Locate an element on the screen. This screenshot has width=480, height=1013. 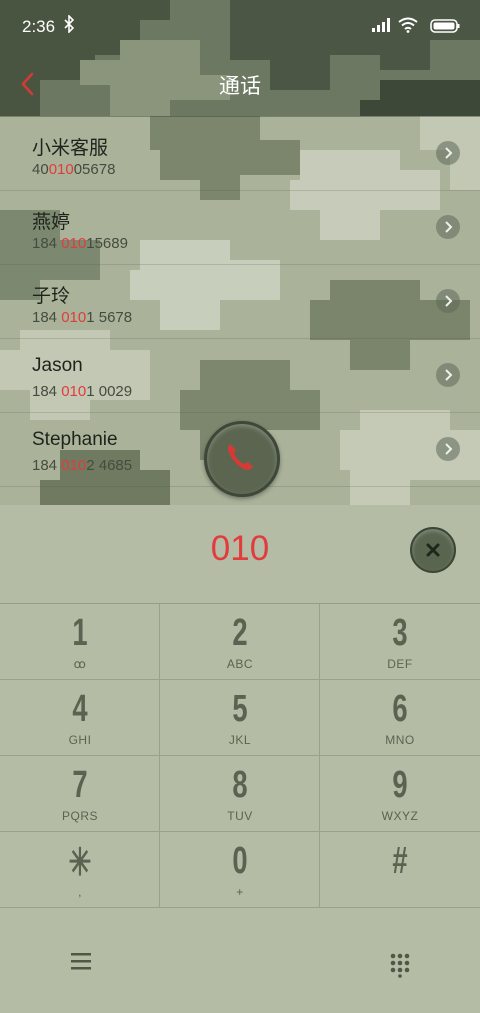
call-button is located at coordinates (242, 459).